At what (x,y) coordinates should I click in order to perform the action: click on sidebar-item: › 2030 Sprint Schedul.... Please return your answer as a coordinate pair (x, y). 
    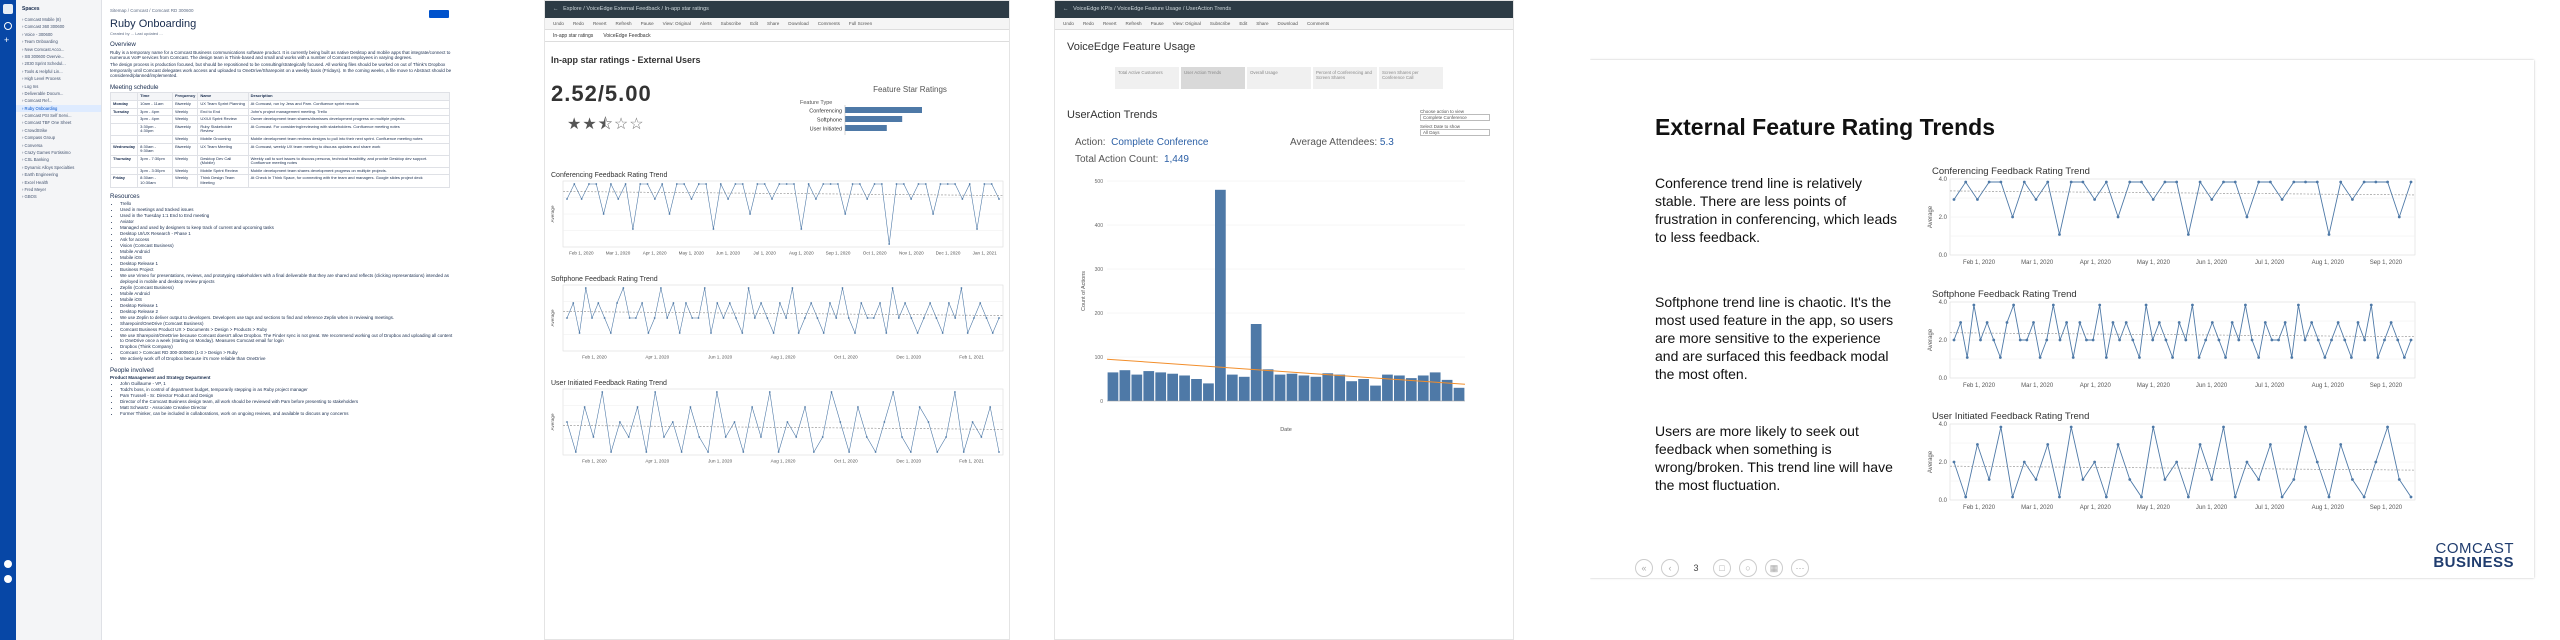
    Looking at the image, I should click on (58, 63).